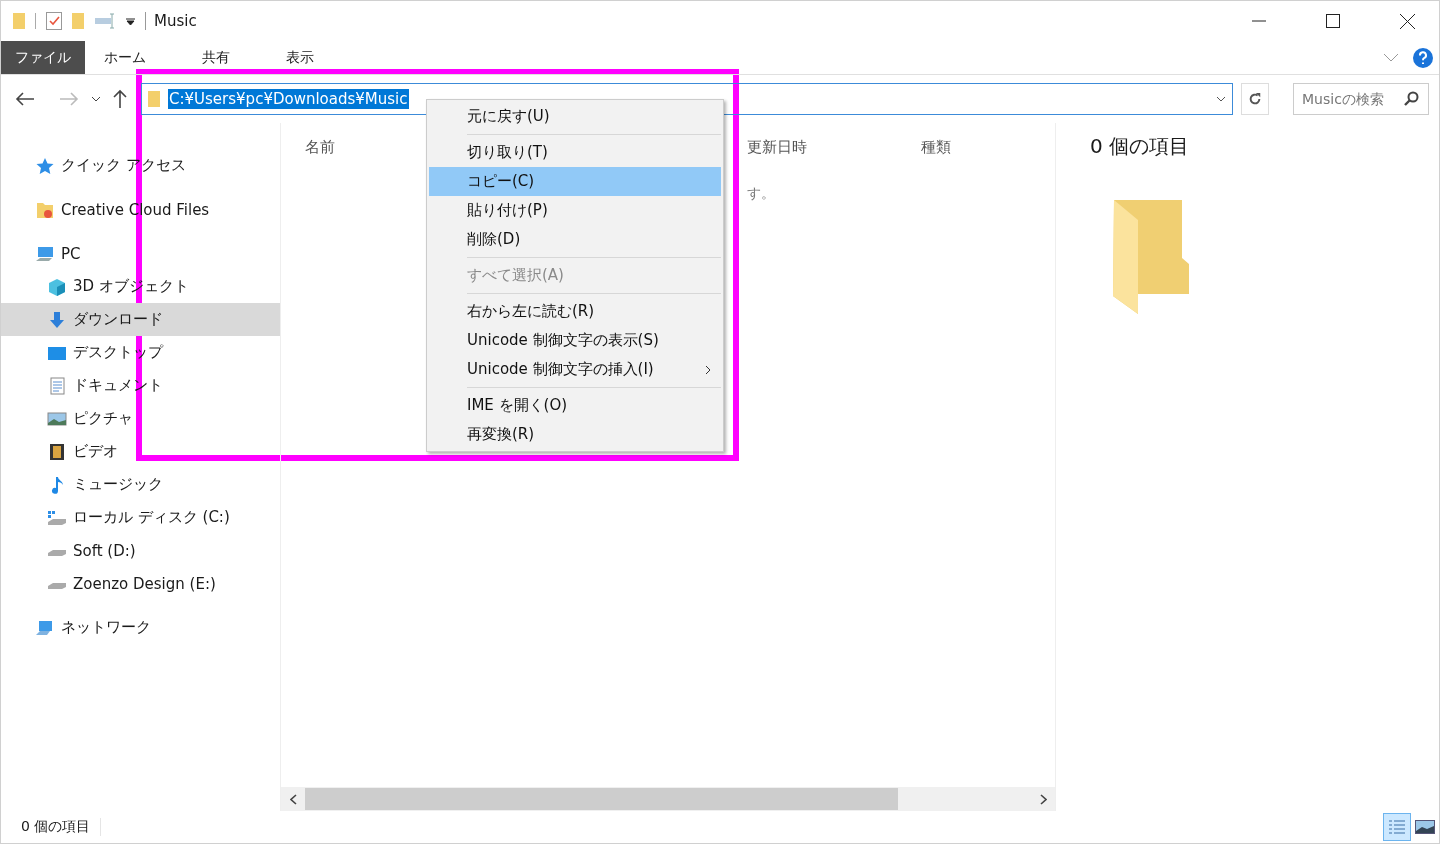 This screenshot has width=1440, height=844. Describe the element at coordinates (140, 319) in the screenshot. I see `sidebar-item: ダウンロード` at that location.